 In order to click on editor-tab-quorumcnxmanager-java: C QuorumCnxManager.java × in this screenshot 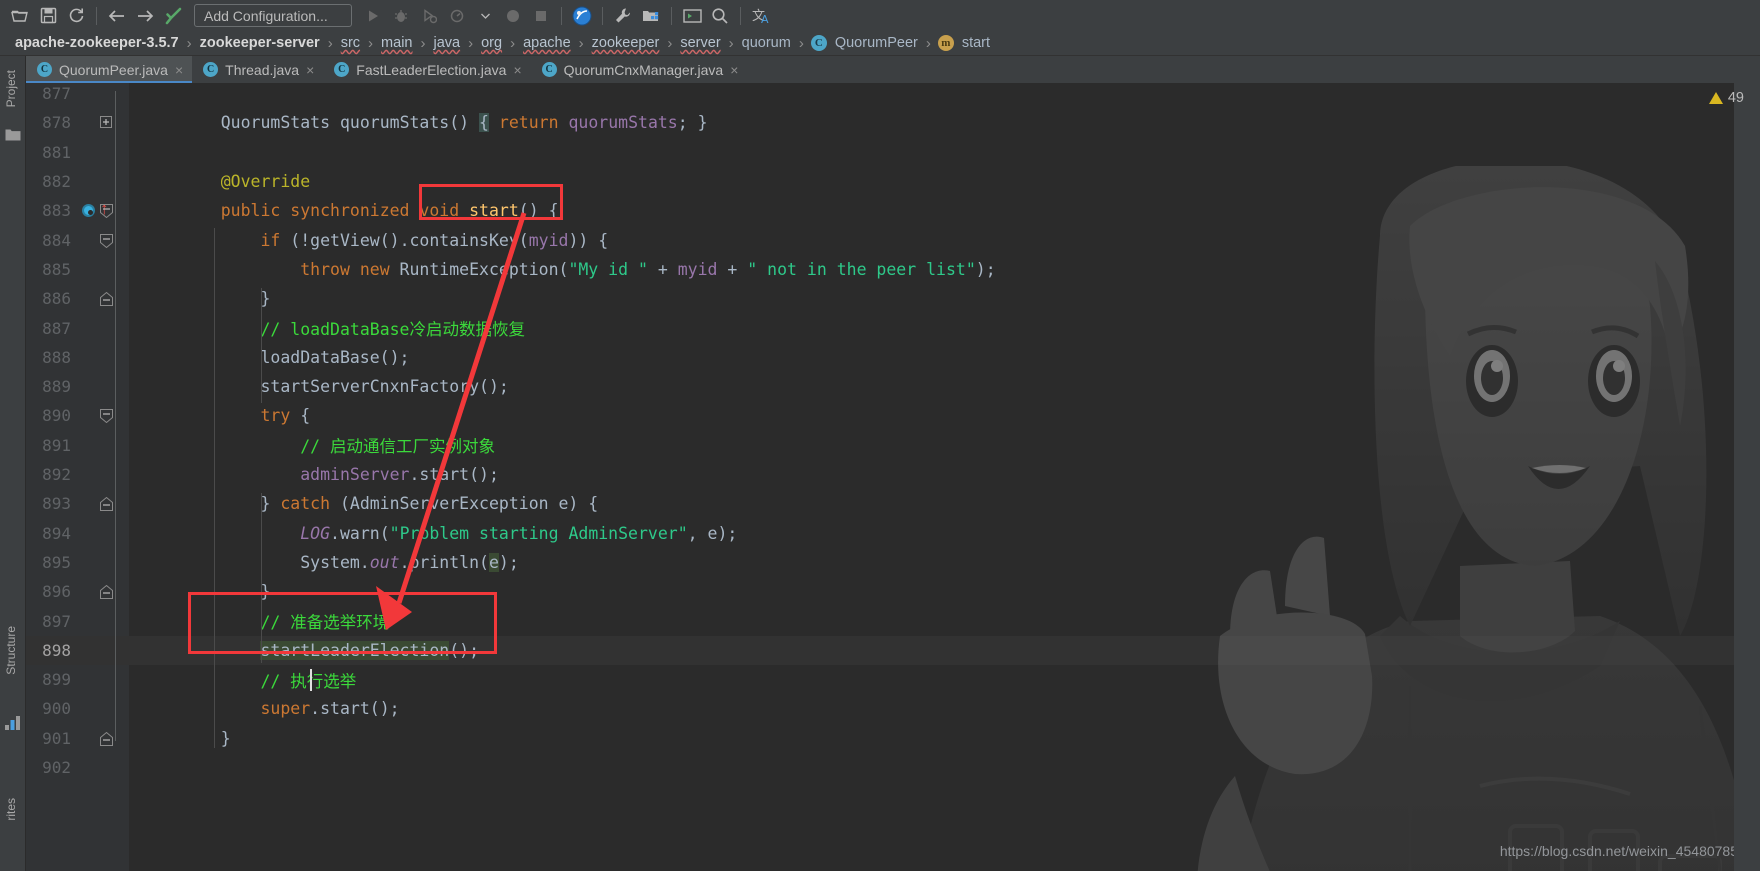, I will do `click(639, 69)`.